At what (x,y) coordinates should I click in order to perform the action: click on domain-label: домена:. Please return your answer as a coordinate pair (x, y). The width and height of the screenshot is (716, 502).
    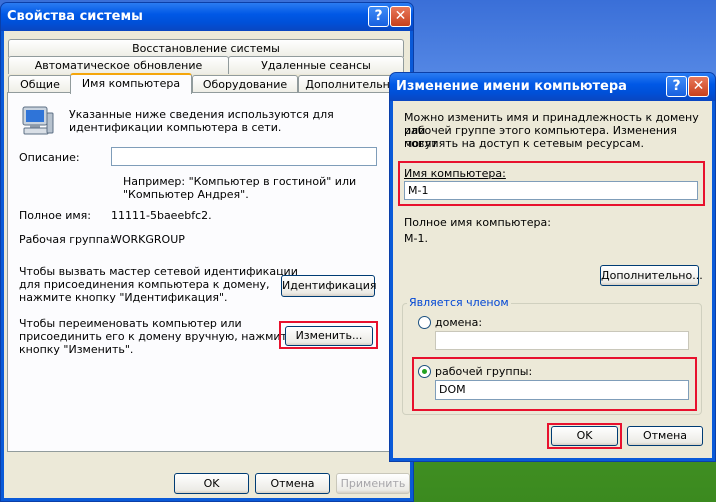
    Looking at the image, I should click on (459, 322).